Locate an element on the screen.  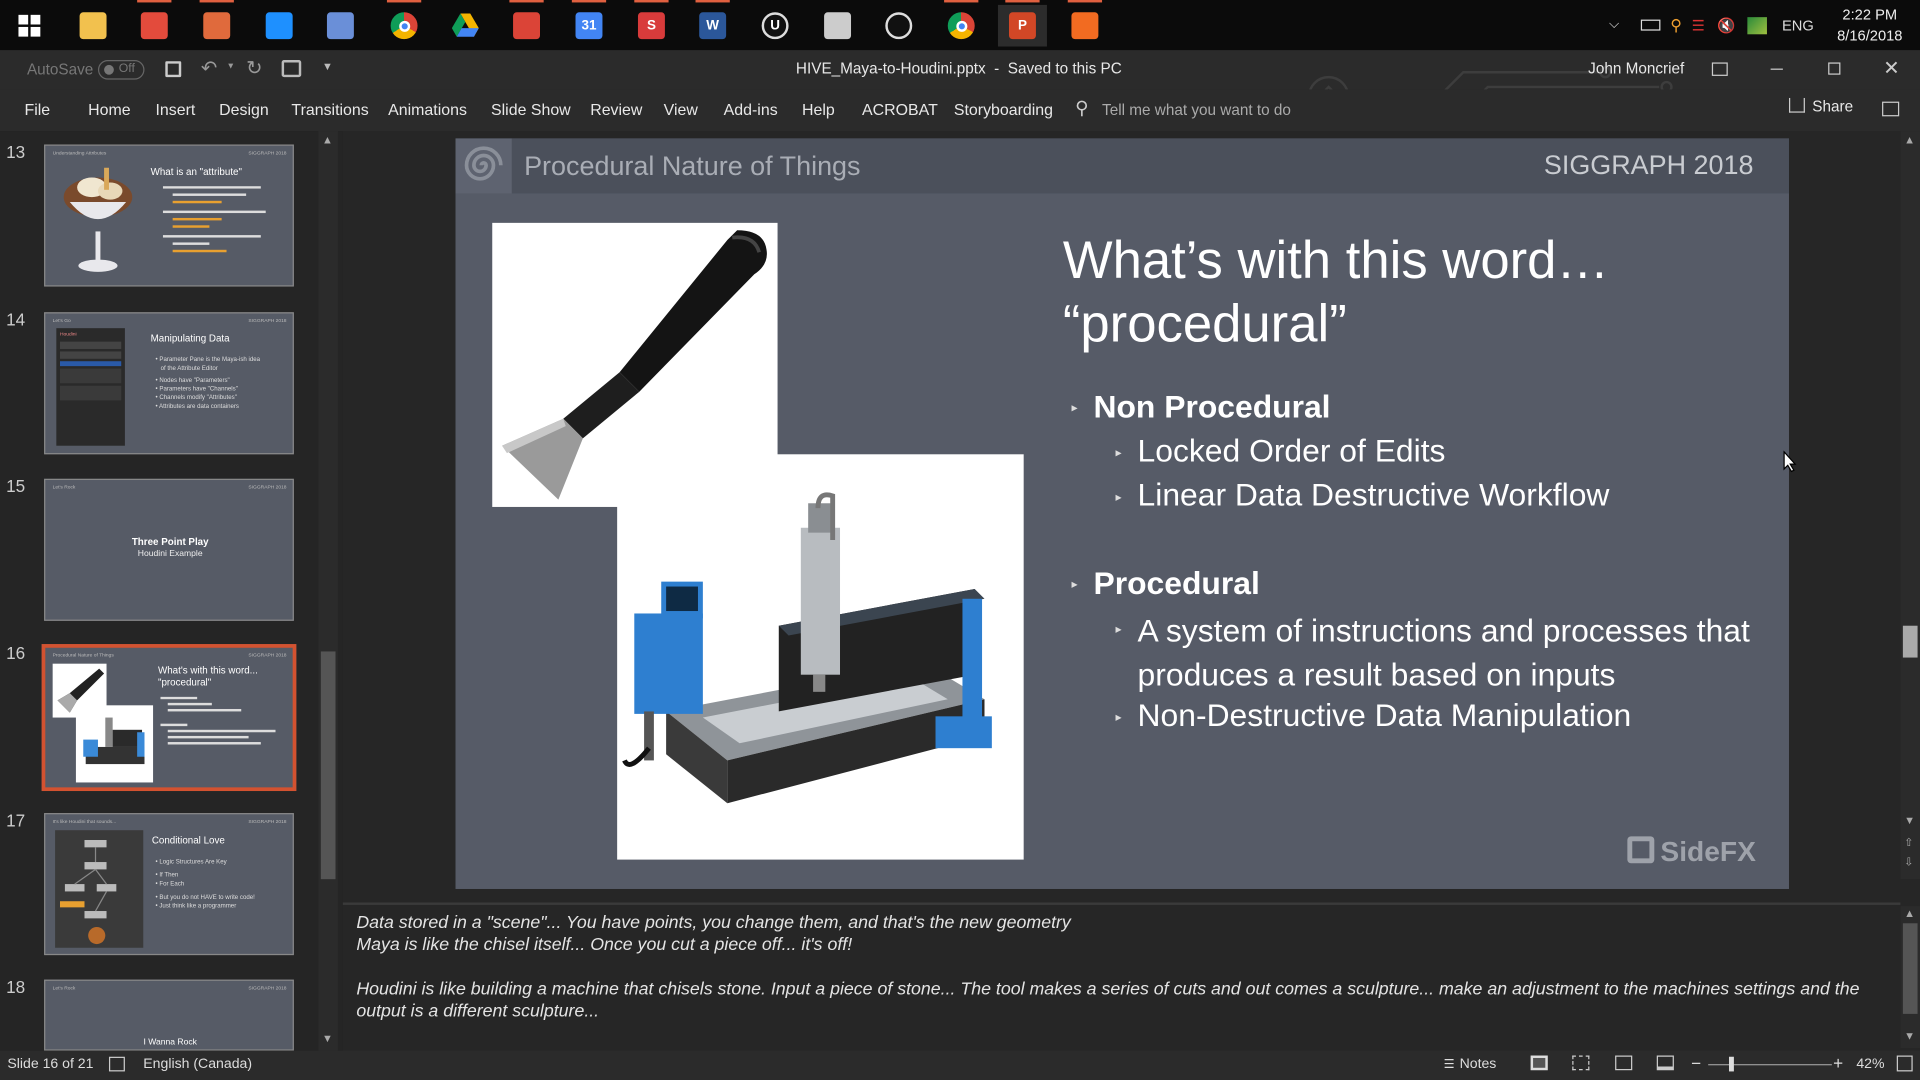
network-status-icon: ☰ is located at coordinates (1698, 25).